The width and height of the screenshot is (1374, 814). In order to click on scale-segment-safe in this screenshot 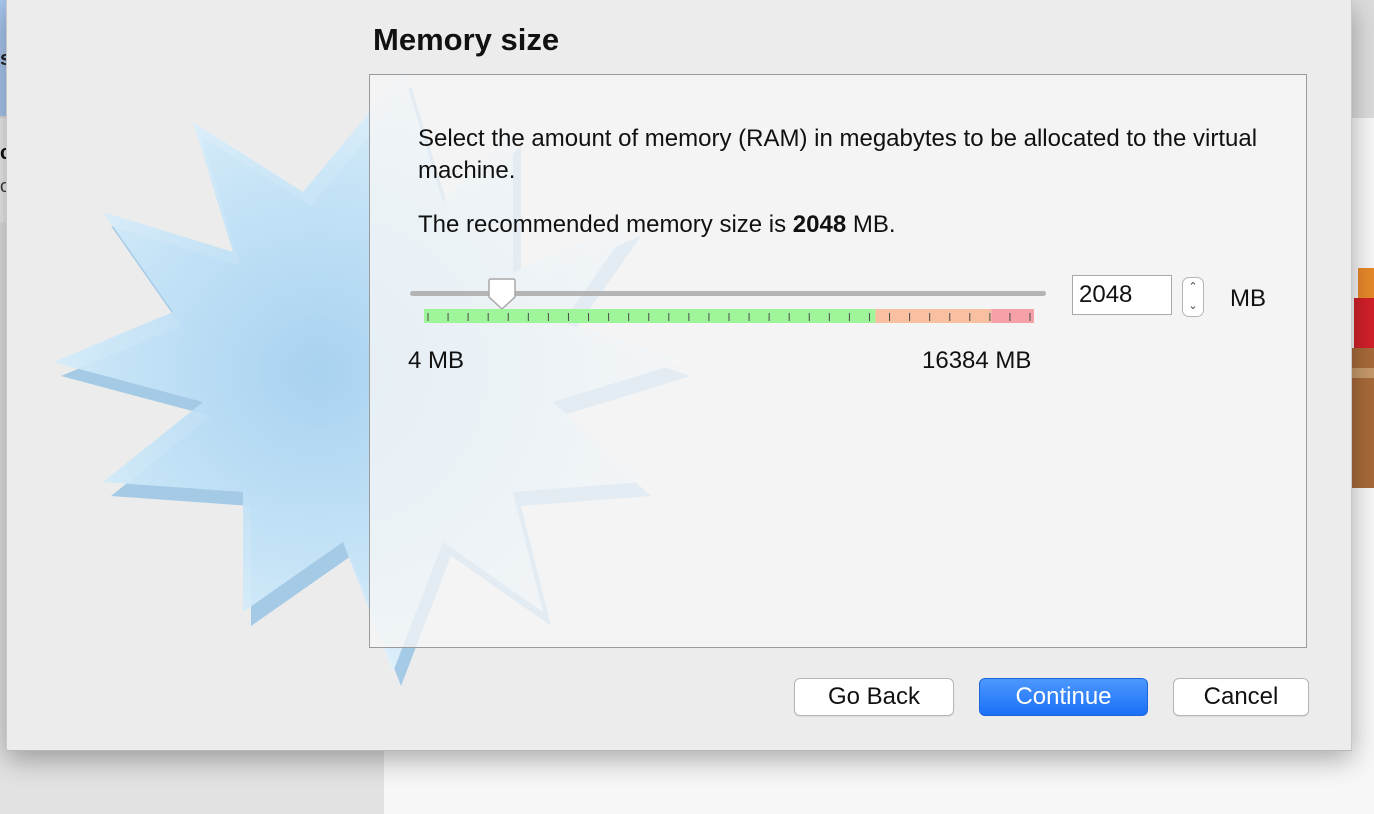, I will do `click(650, 316)`.